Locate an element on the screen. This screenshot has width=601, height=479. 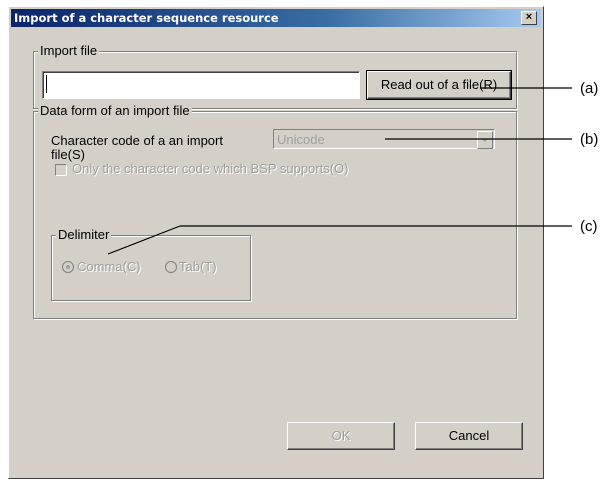
annotation-b: (b) is located at coordinates (589, 139).